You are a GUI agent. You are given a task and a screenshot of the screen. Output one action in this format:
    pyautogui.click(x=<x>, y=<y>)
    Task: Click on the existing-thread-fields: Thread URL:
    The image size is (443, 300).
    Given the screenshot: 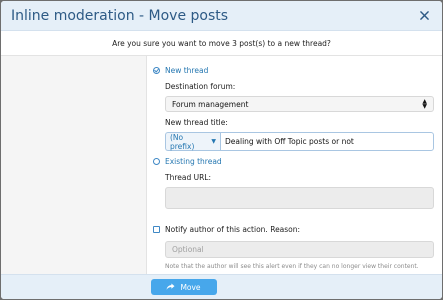 What is the action you would take?
    pyautogui.click(x=293, y=191)
    